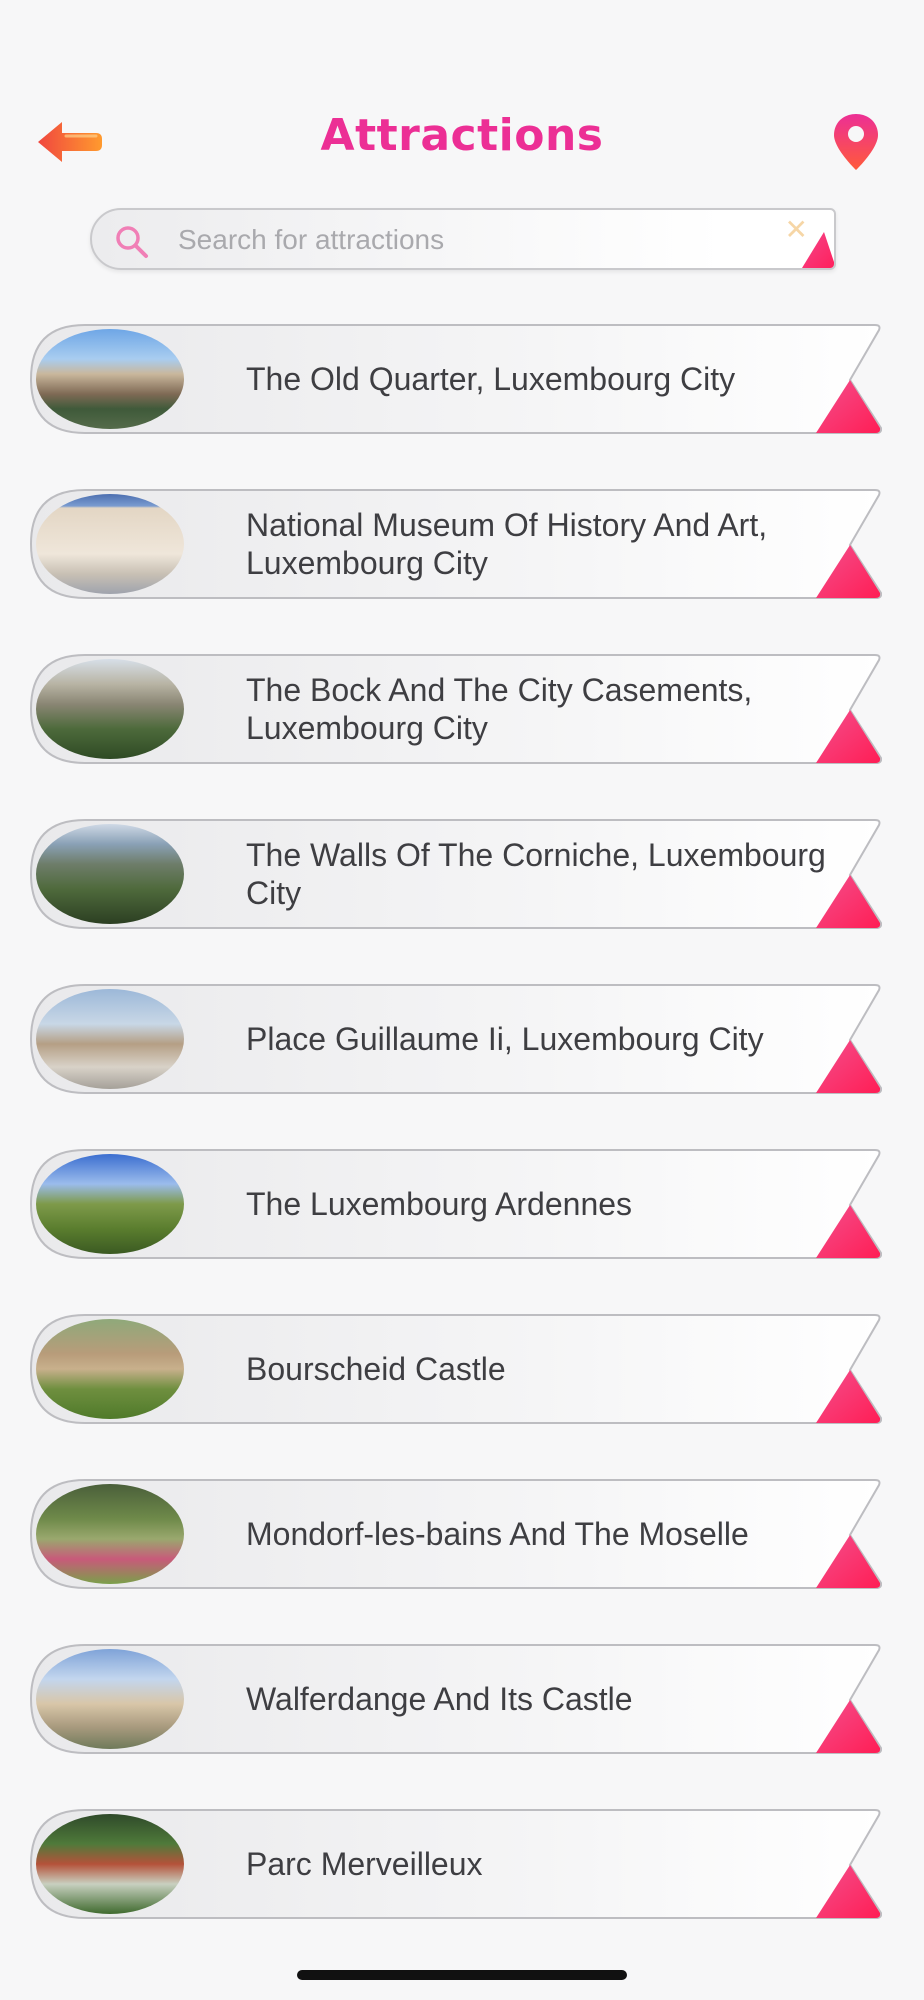 The image size is (924, 2000). What do you see at coordinates (110, 1204) in the screenshot?
I see `ardennes-photo` at bounding box center [110, 1204].